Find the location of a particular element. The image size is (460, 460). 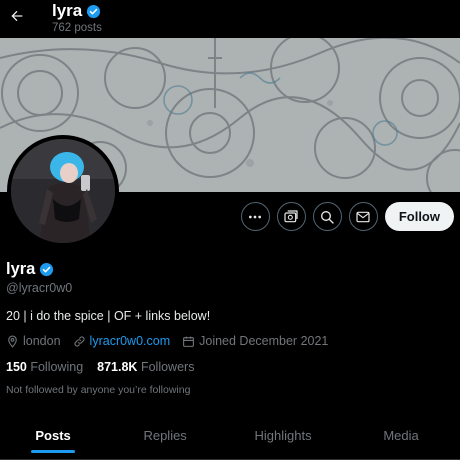

tab-label: Media is located at coordinates (401, 435).